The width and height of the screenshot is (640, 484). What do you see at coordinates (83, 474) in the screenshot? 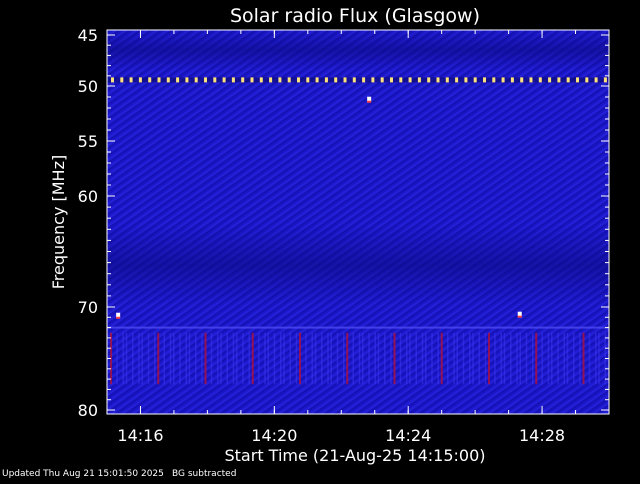
I see `updated-timestamp: Updated Thu Aug 21 15:01:50 2025` at bounding box center [83, 474].